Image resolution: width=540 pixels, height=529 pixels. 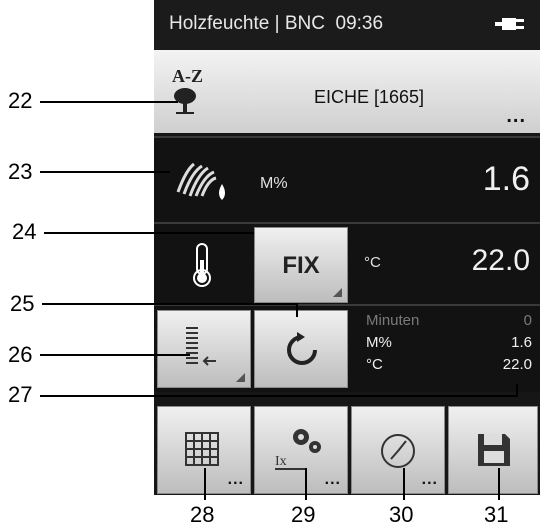 I want to click on temperature-unit: °C, so click(x=372, y=262).